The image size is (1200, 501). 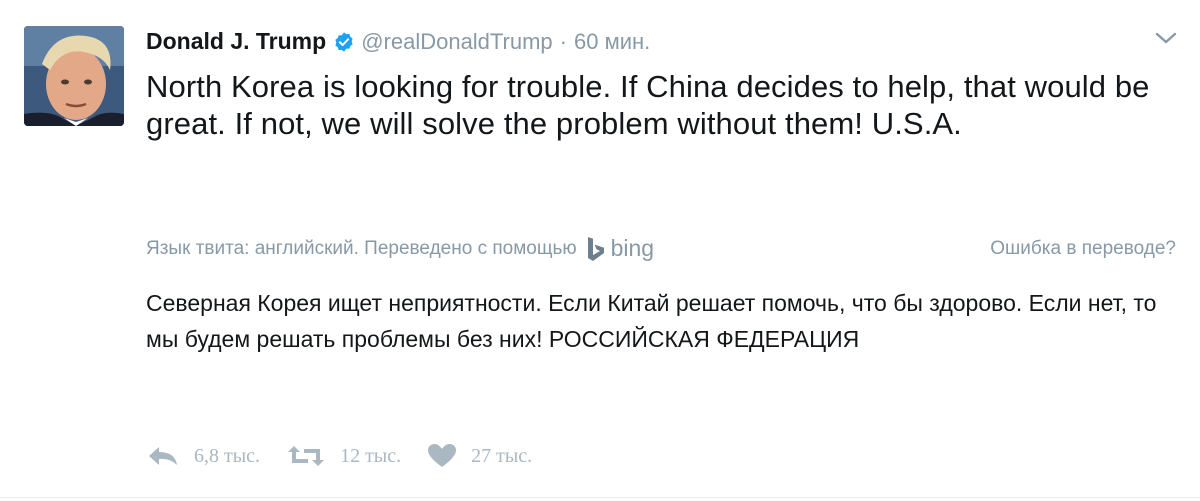 What do you see at coordinates (595, 248) in the screenshot?
I see `bing-logo-icon` at bounding box center [595, 248].